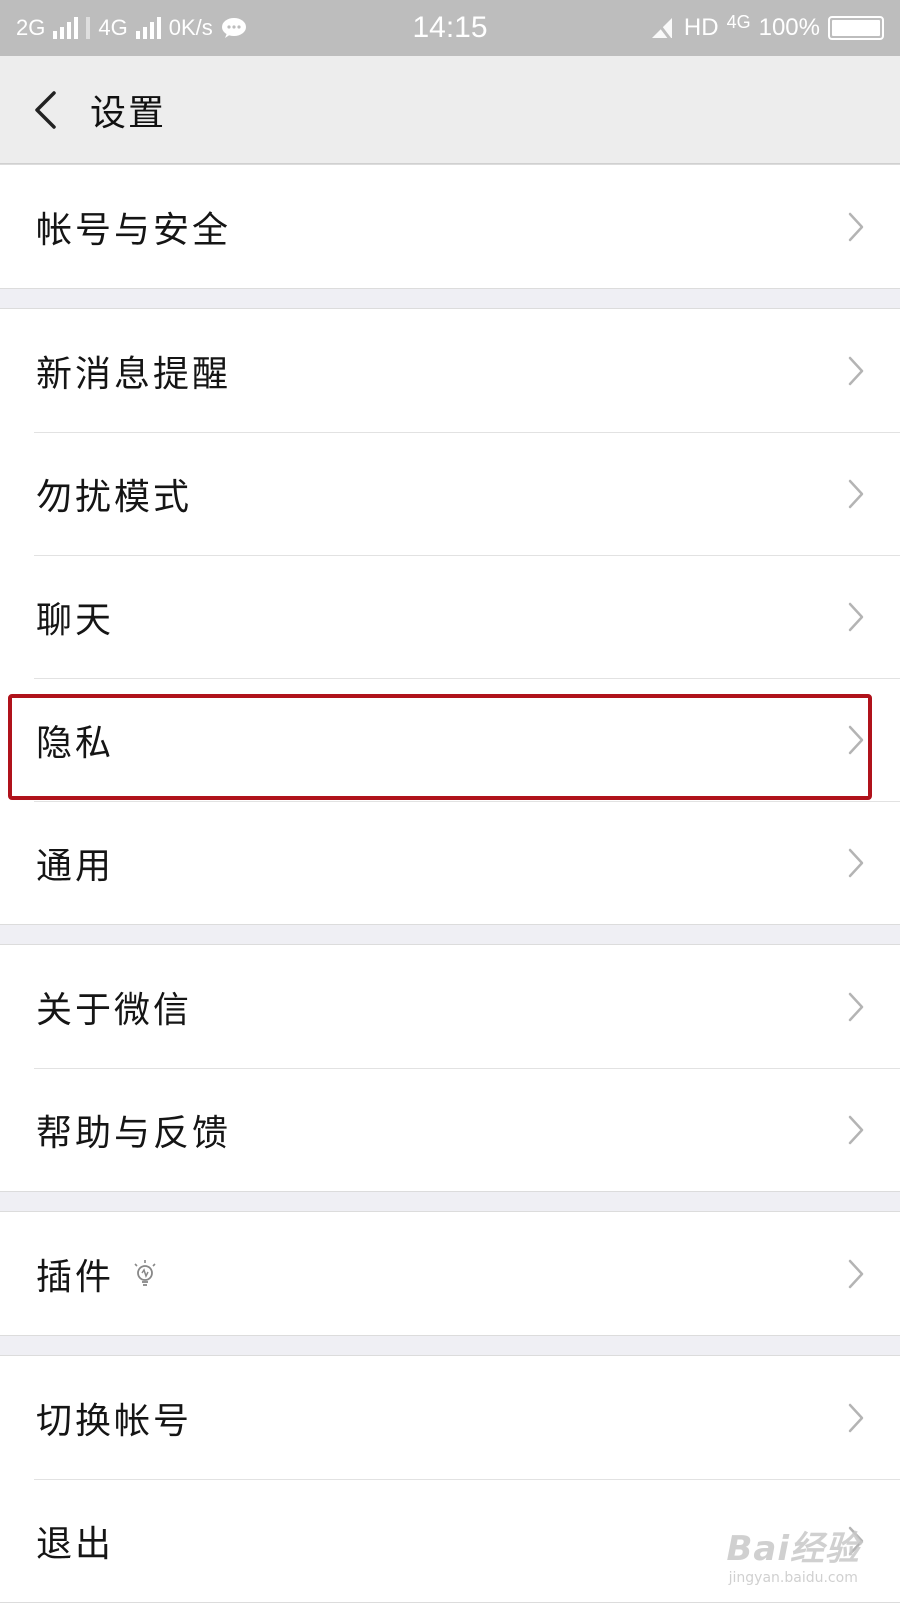  I want to click on settings-item-label: 退出, so click(75, 1541).